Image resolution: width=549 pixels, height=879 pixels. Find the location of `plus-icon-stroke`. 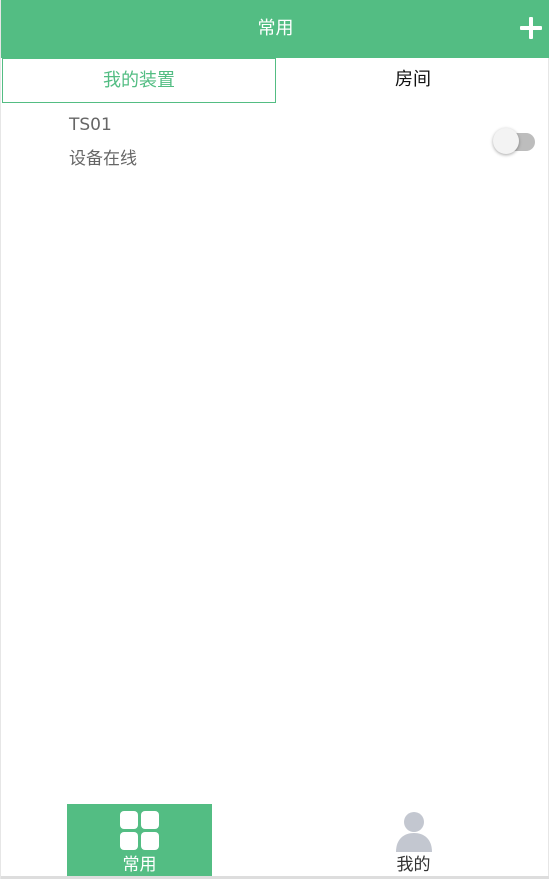

plus-icon-stroke is located at coordinates (531, 28).